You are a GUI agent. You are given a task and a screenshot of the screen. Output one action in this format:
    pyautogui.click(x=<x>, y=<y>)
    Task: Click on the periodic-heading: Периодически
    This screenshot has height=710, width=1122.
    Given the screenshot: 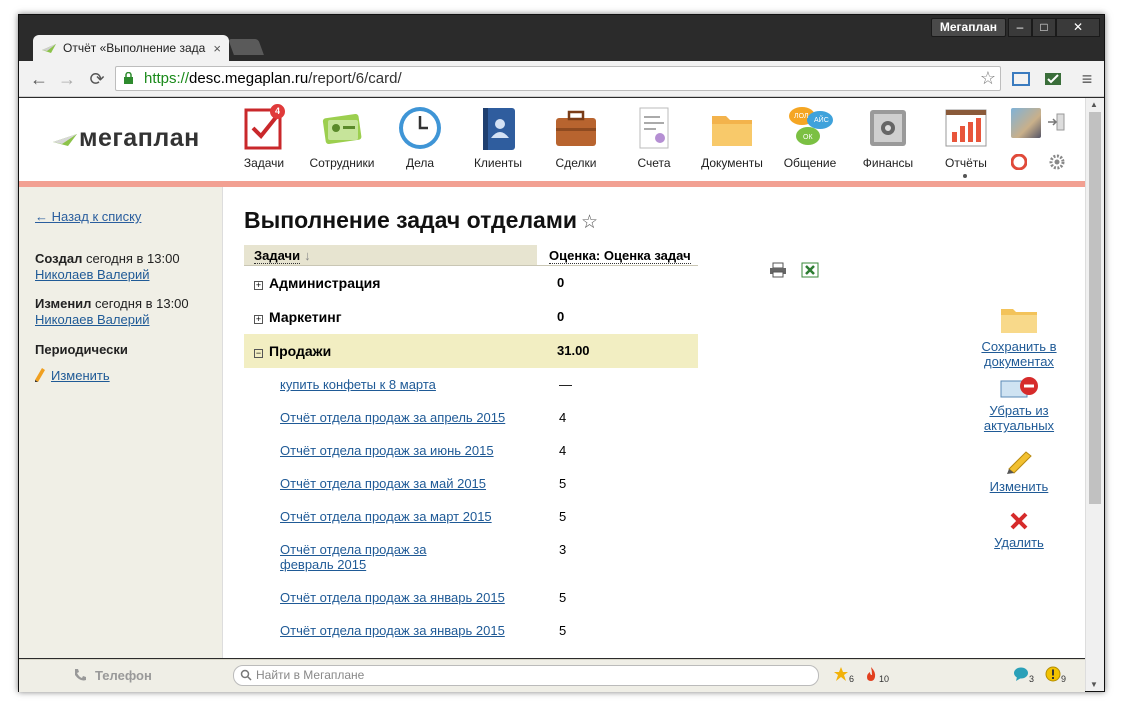 What is the action you would take?
    pyautogui.click(x=81, y=349)
    